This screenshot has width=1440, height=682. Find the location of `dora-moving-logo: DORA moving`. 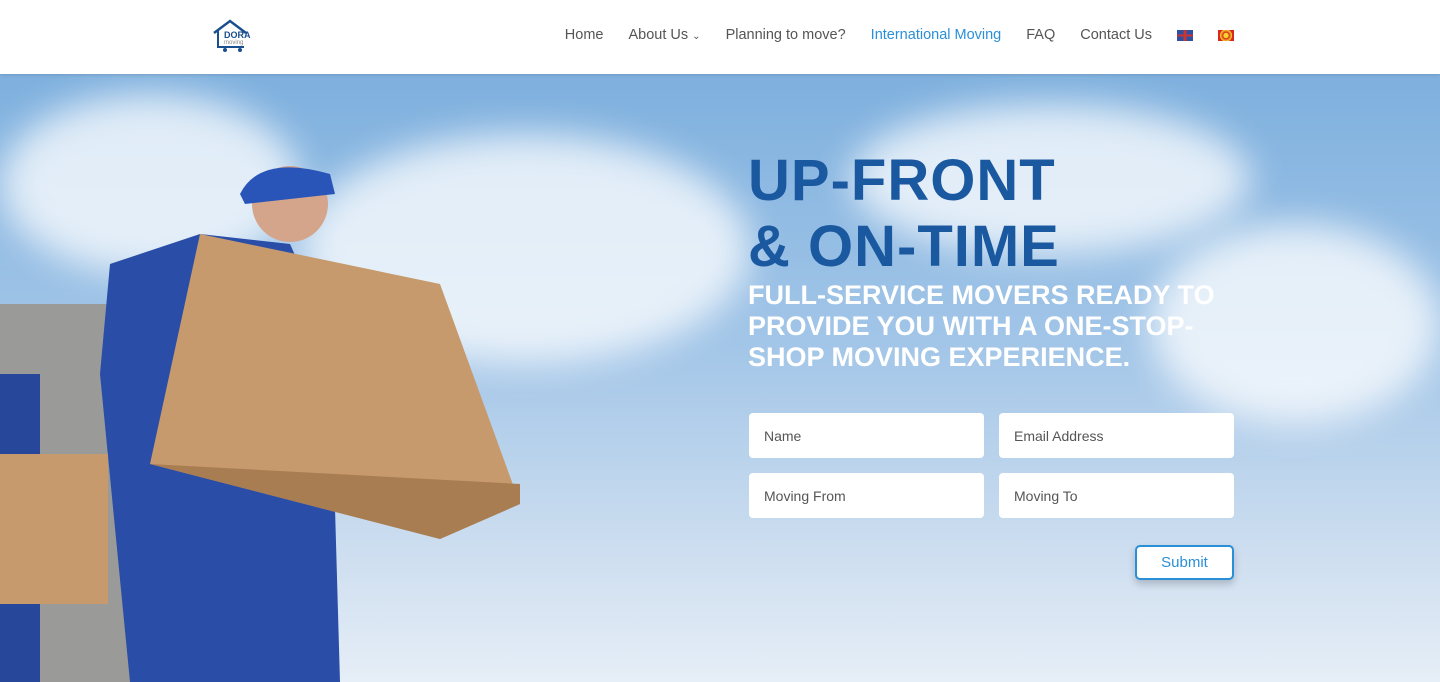

dora-moving-logo: DORA moving is located at coordinates (232, 36).